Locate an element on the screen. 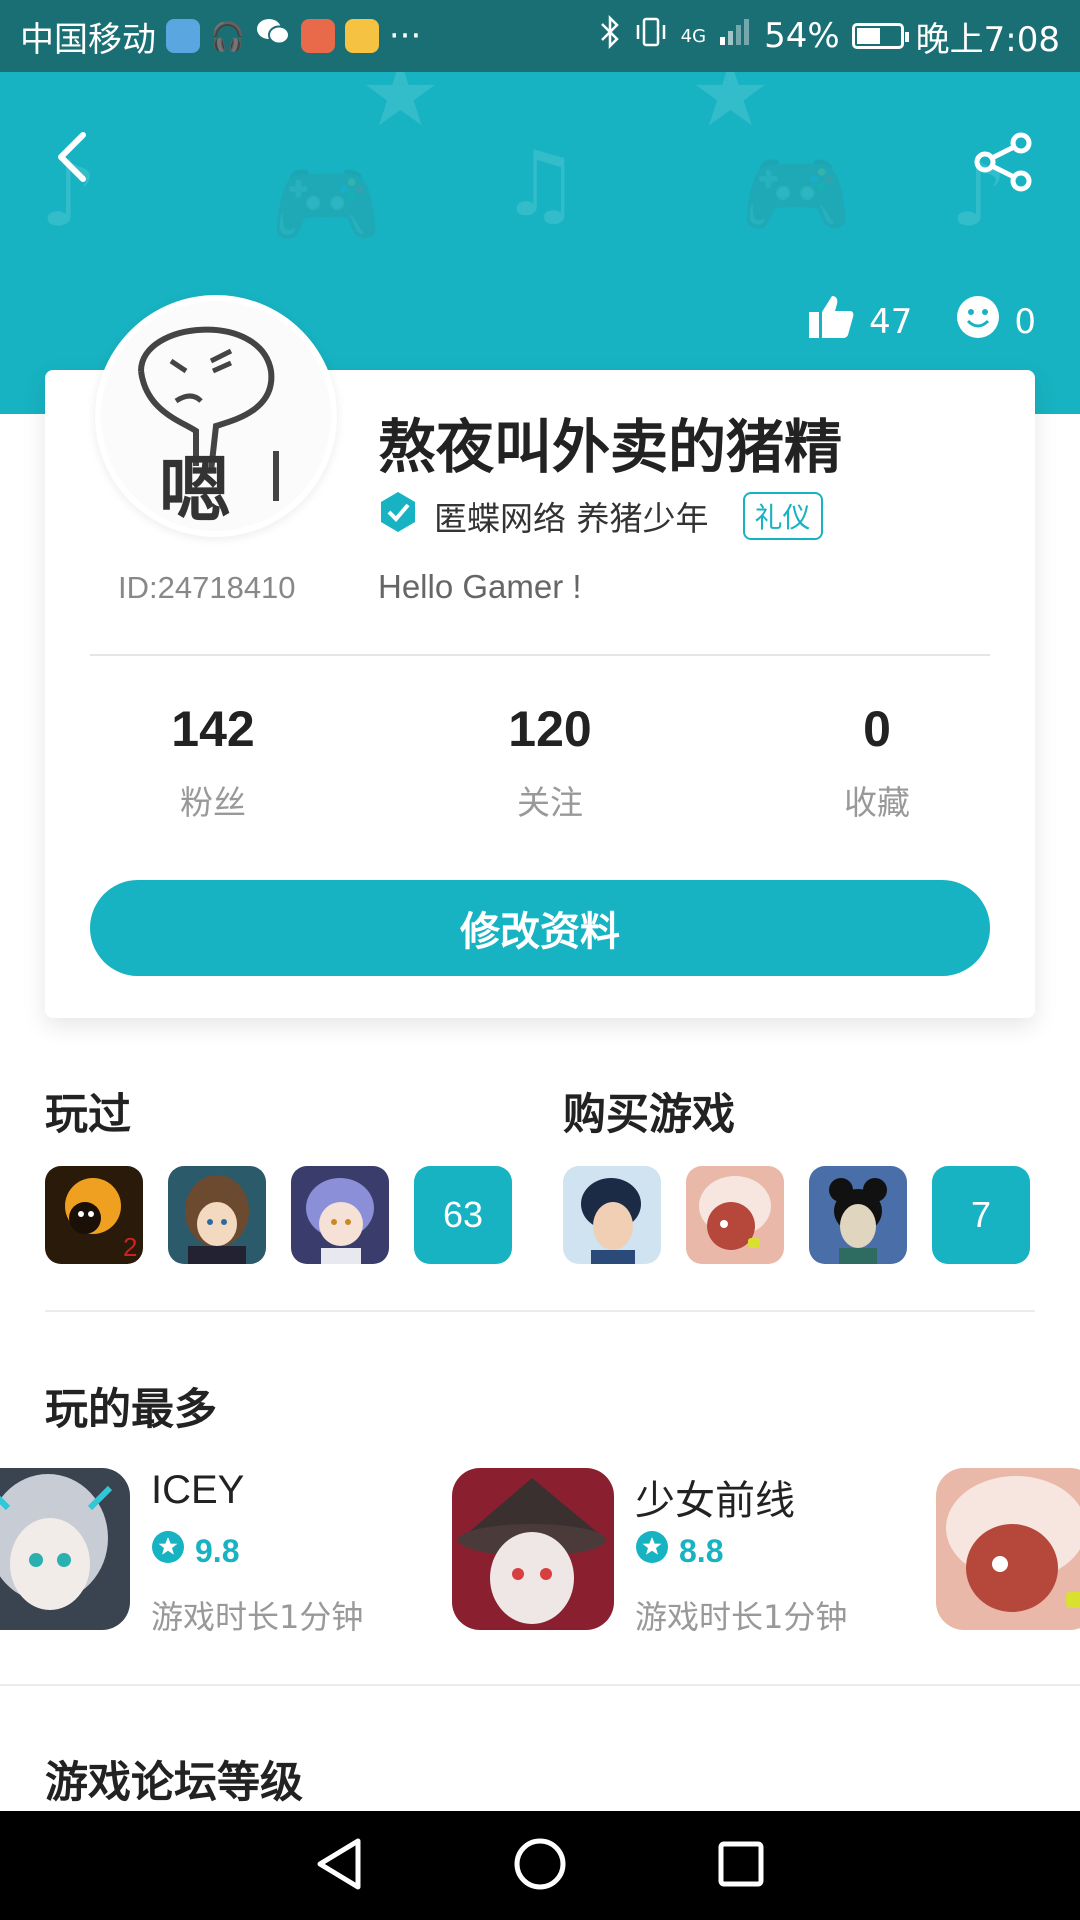  most-played-item is located at coordinates (1008, 1550).